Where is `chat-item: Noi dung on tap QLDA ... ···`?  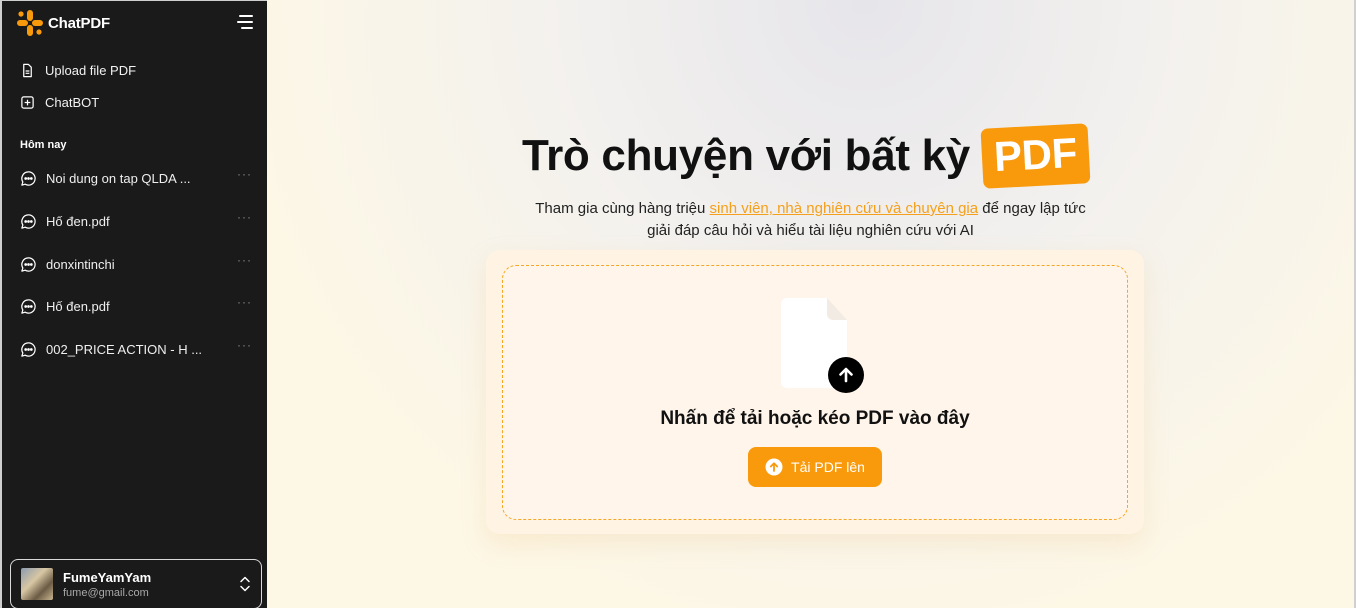 chat-item: Noi dung on tap QLDA ... ··· is located at coordinates (136, 178).